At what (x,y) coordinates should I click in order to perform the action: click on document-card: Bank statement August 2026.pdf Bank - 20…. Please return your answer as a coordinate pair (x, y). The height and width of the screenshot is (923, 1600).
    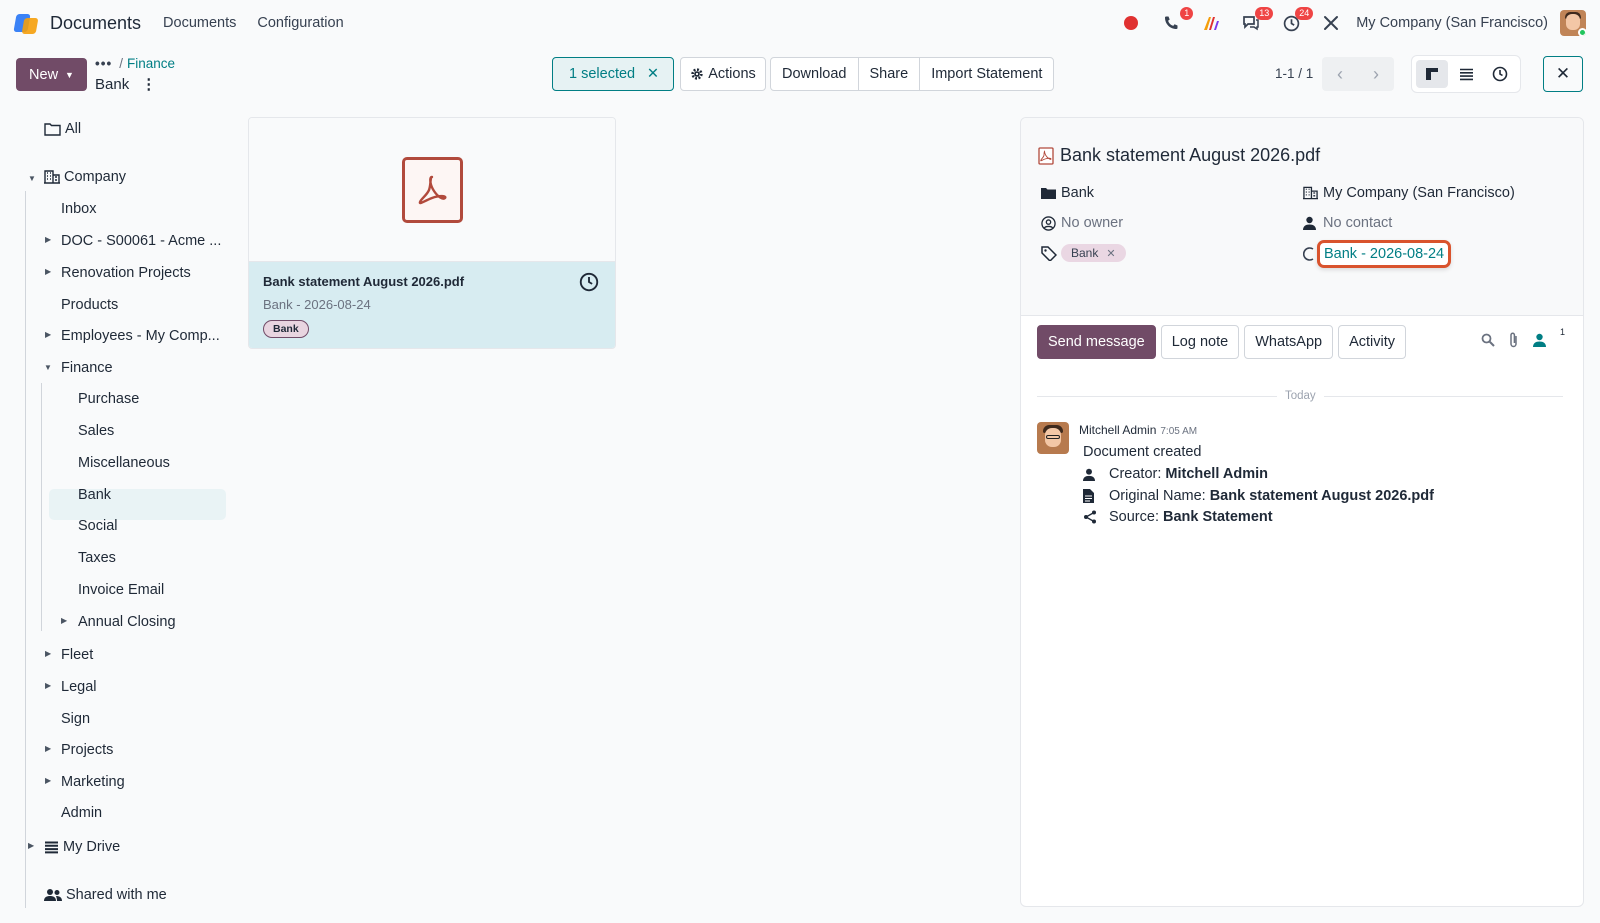
    Looking at the image, I should click on (432, 233).